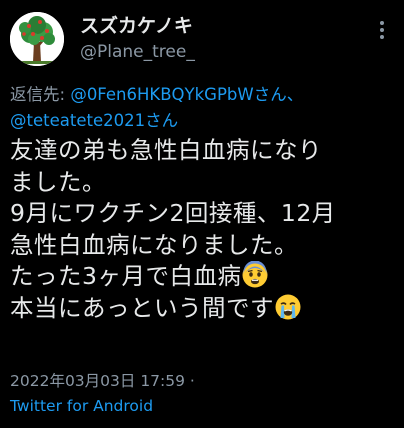 This screenshot has height=428, width=404. What do you see at coordinates (154, 244) in the screenshot?
I see `body-line: 急性白血病になりました。` at bounding box center [154, 244].